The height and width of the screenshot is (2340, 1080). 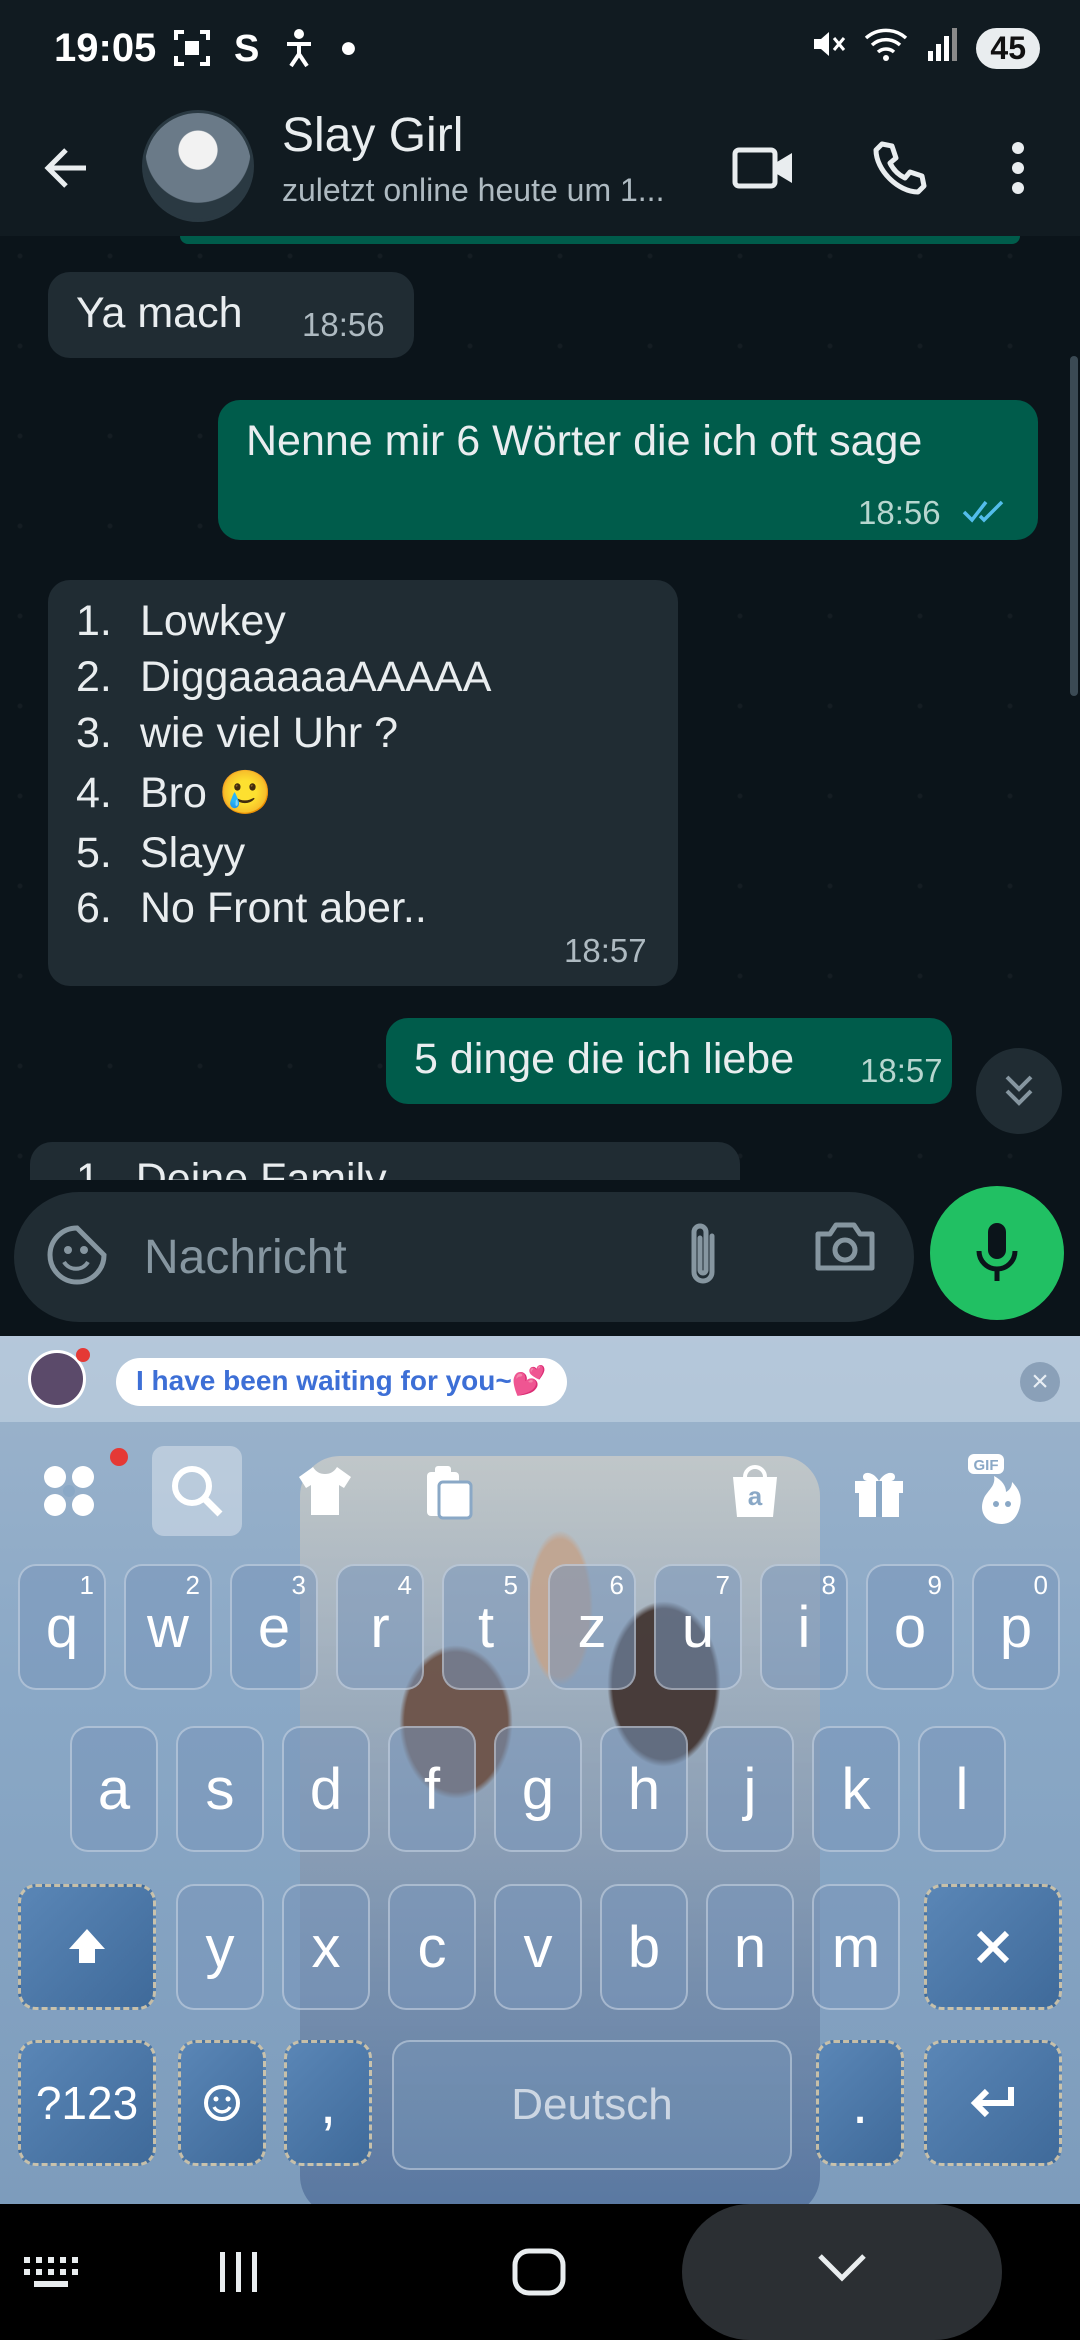 What do you see at coordinates (538, 1789) in the screenshot?
I see `key-g: g` at bounding box center [538, 1789].